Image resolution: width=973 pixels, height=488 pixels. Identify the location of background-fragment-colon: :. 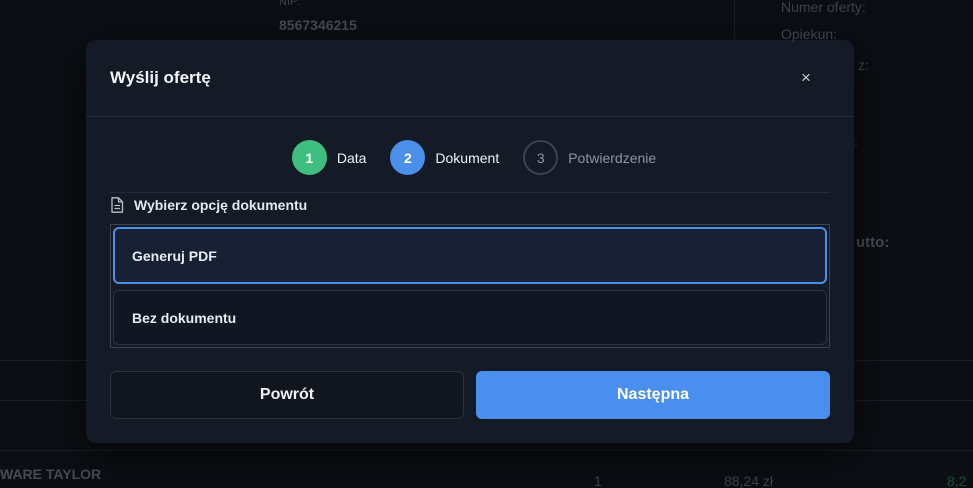
(856, 141).